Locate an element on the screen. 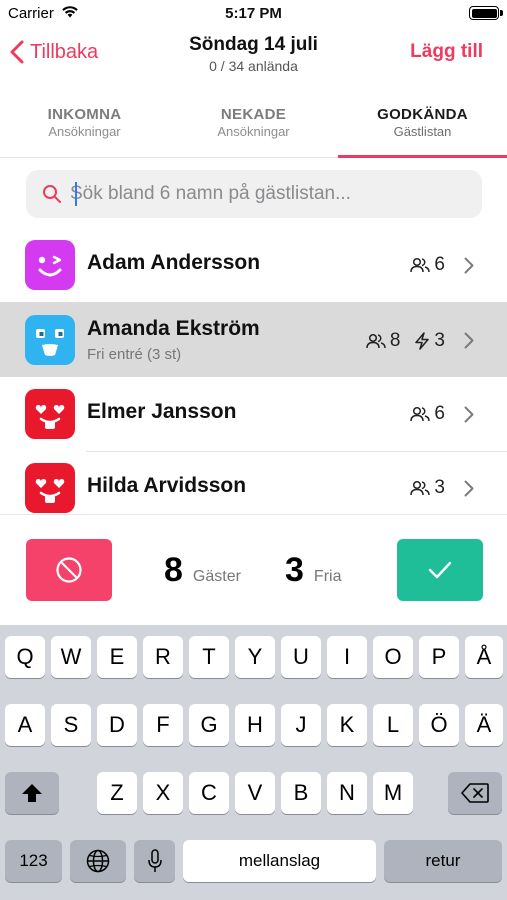 The image size is (507, 900). shift-icon is located at coordinates (32, 793).